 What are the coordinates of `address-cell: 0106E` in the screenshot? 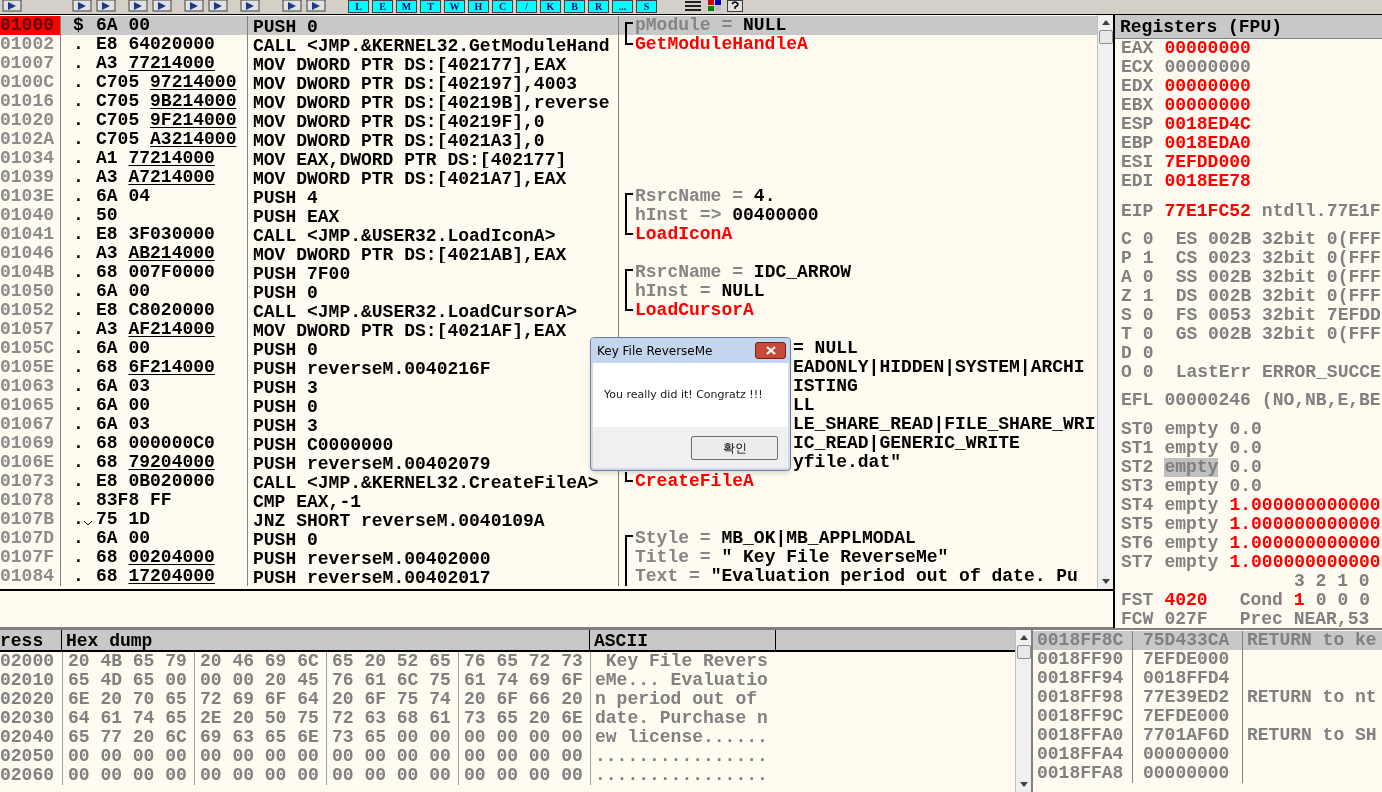 It's located at (30, 462).